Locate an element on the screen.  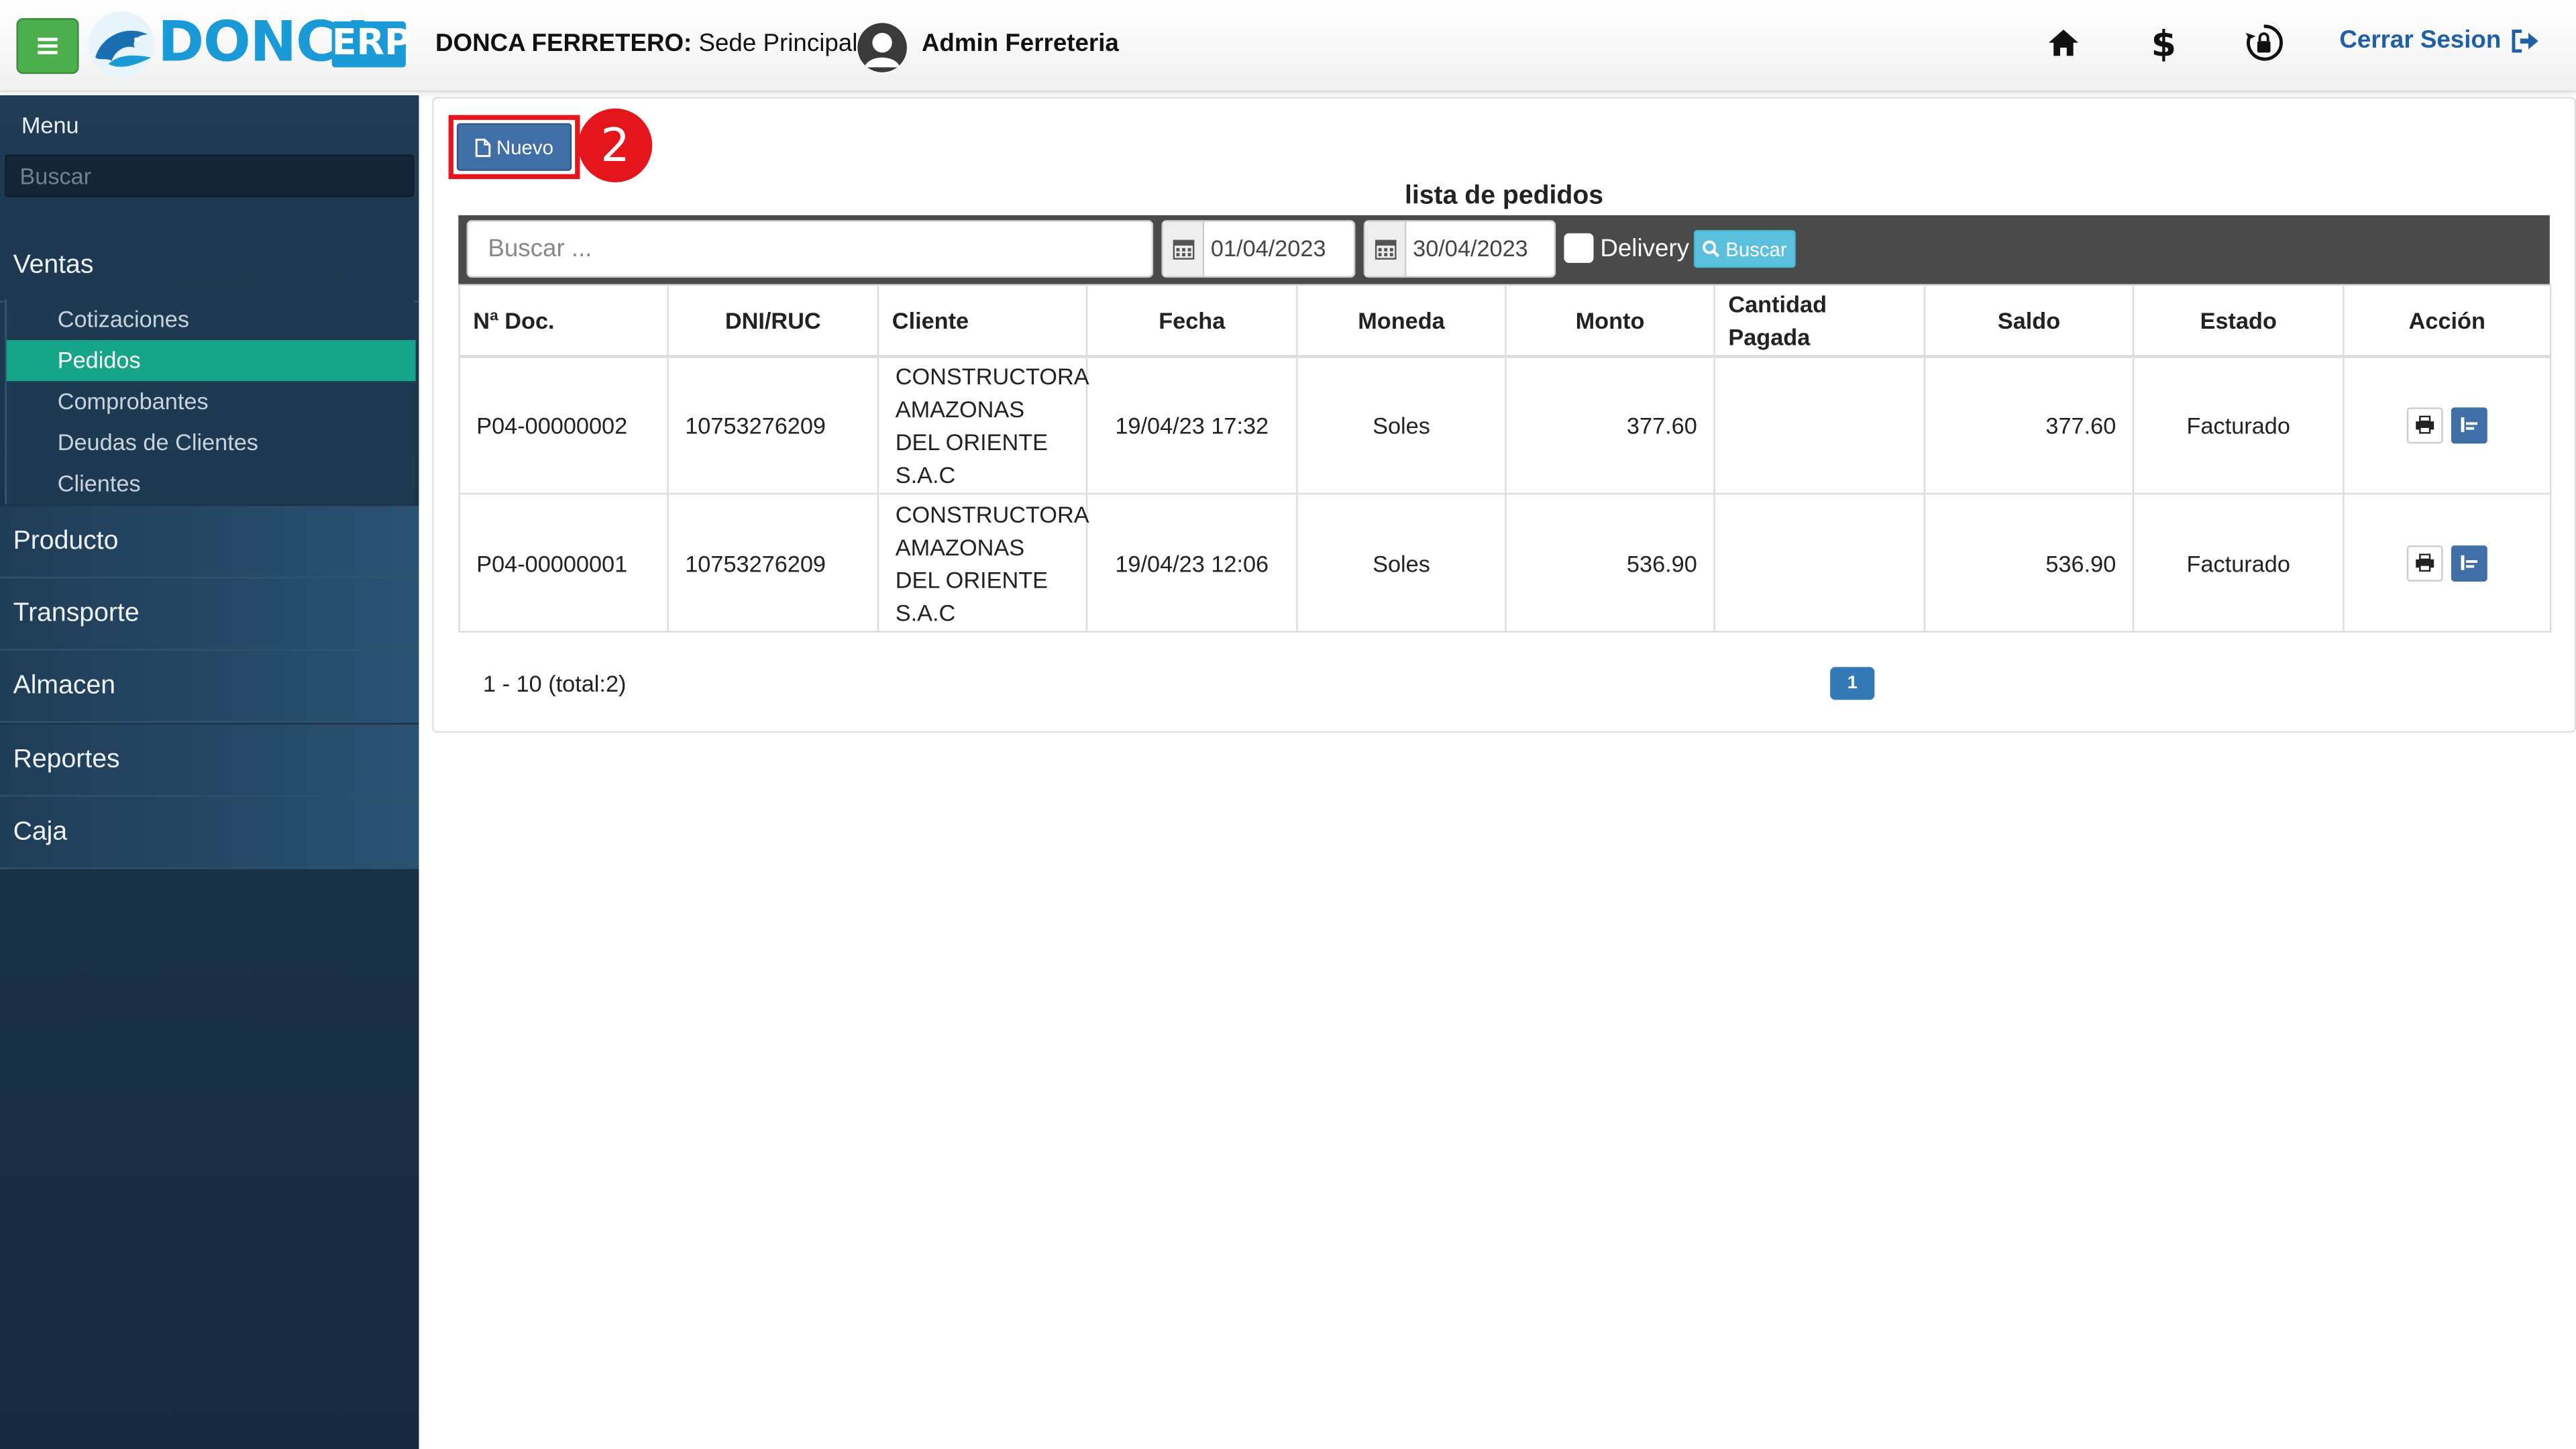
company-name: DONCA FERRETERO: is located at coordinates (563, 44).